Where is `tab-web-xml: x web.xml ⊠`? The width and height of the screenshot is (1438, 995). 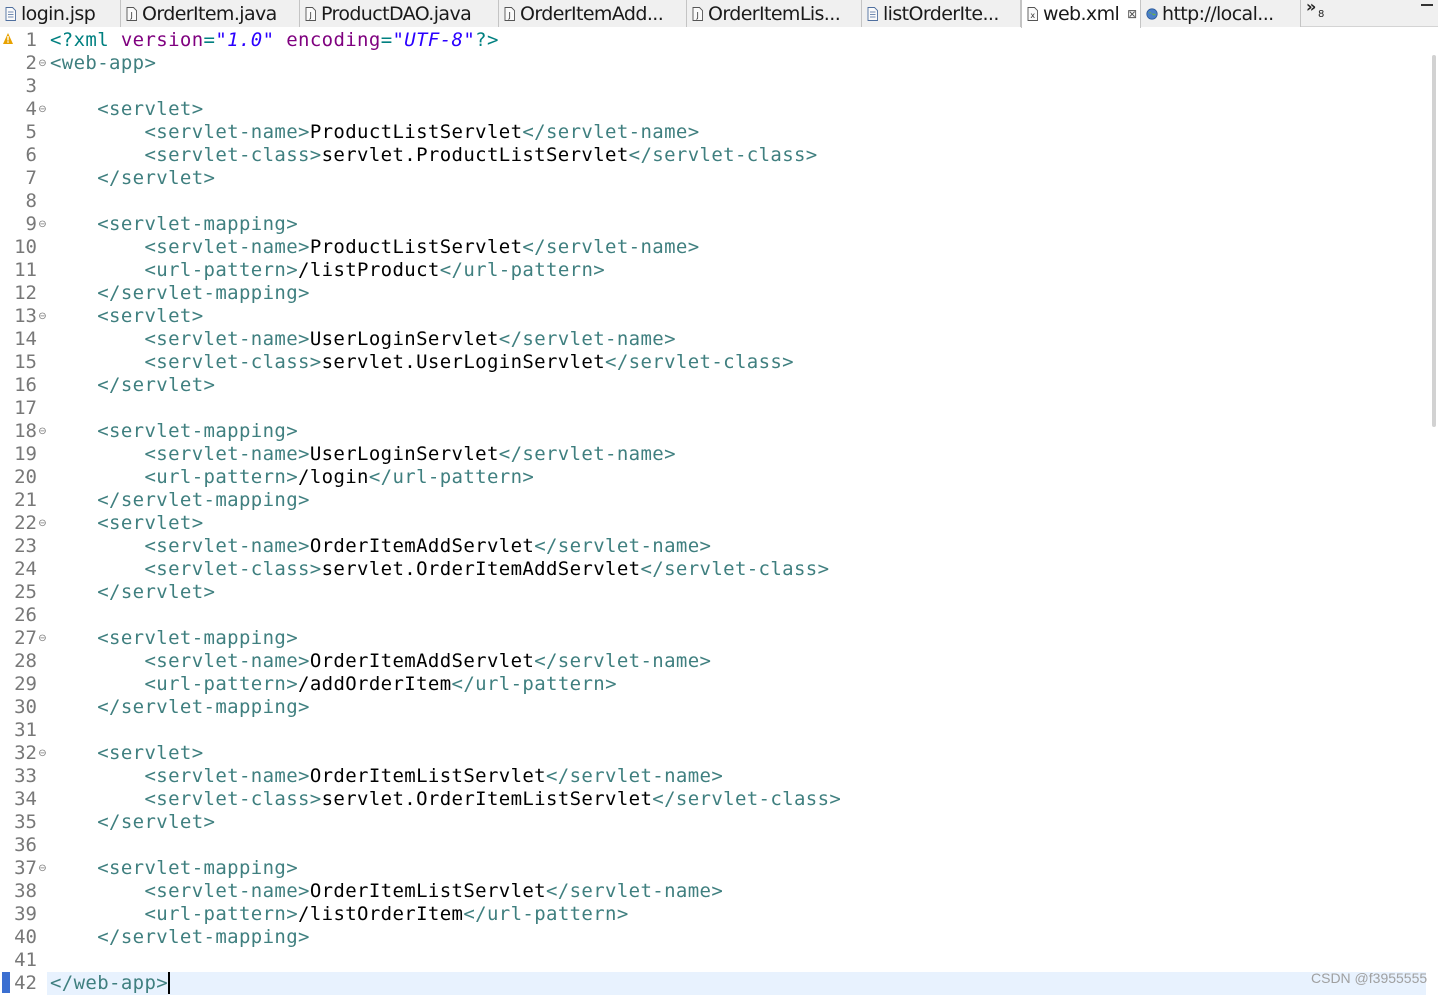
tab-web-xml: x web.xml ⊠ is located at coordinates (1081, 14).